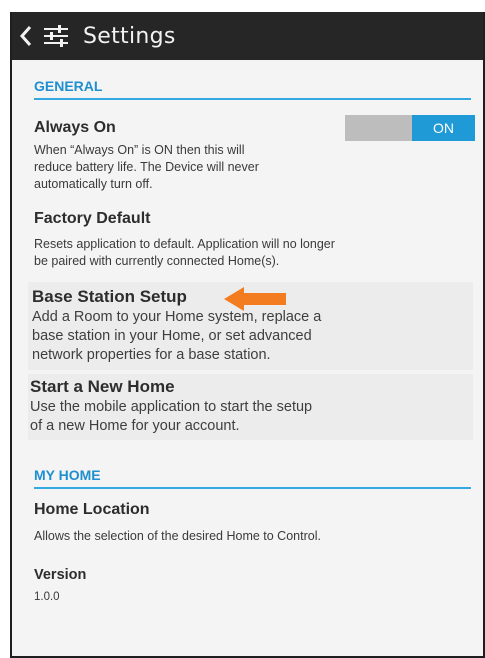  I want to click on desc-line: When “Always On” is ON then this will, so click(139, 150).